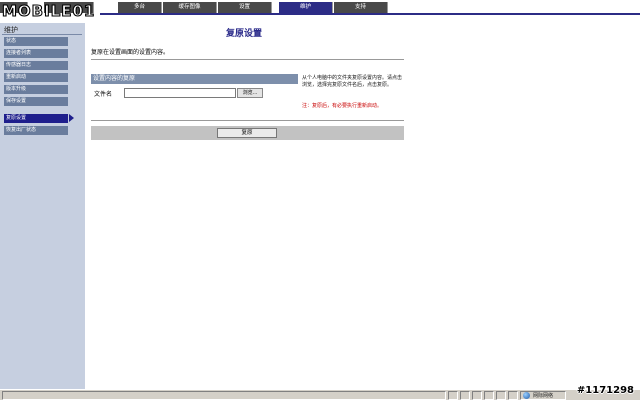 Image resolution: width=640 pixels, height=400 pixels. I want to click on restart-note: 注：复原后，有必要执行重新启动。, so click(342, 106).